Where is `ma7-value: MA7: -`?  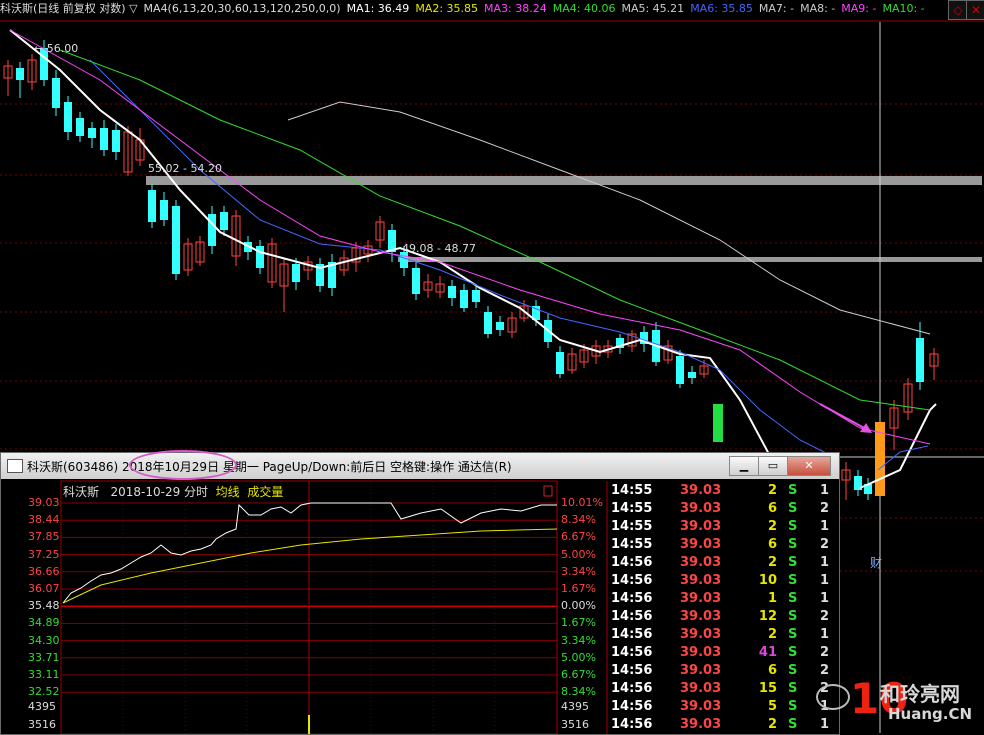 ma7-value: MA7: - is located at coordinates (776, 8).